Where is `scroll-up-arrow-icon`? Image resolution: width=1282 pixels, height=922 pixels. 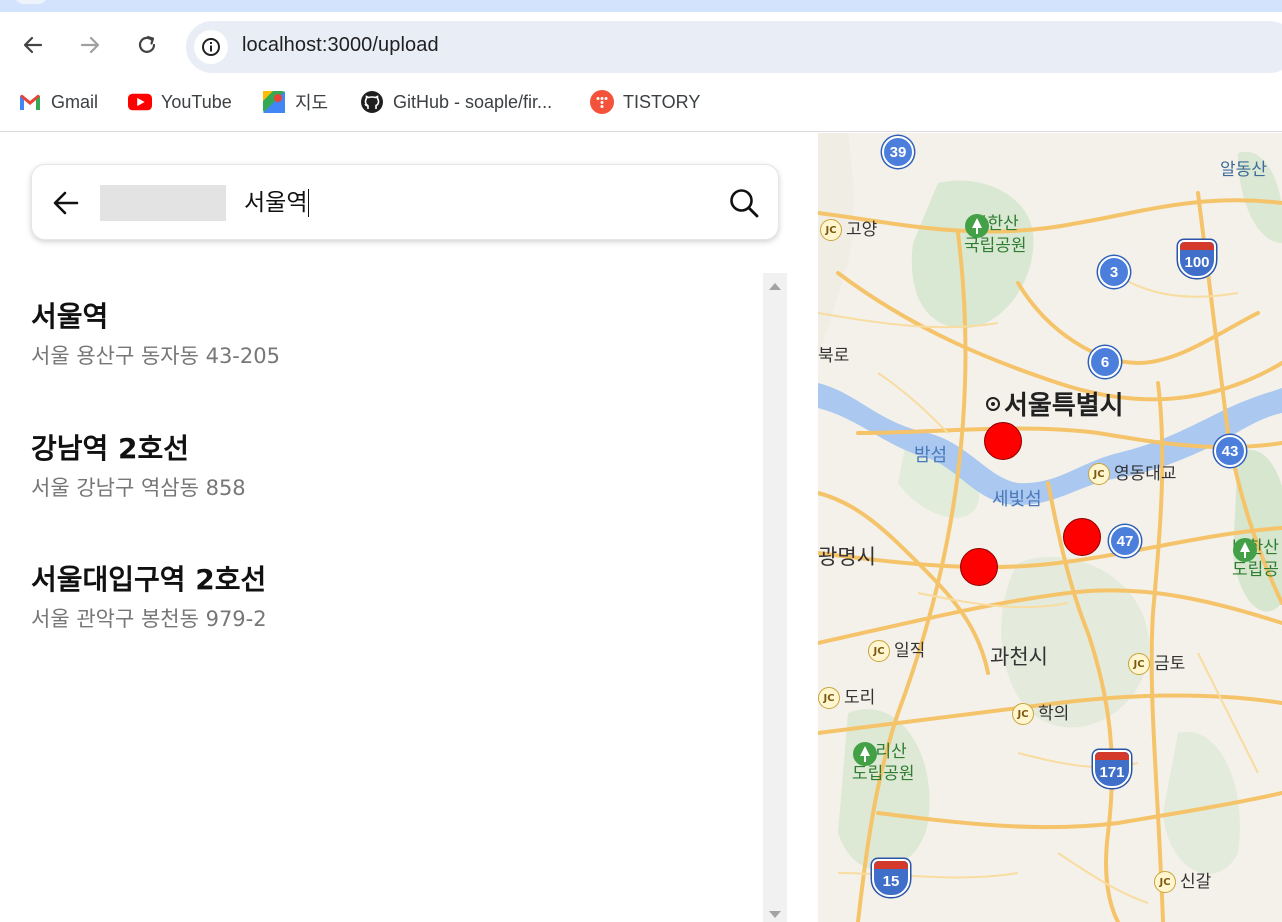 scroll-up-arrow-icon is located at coordinates (775, 286).